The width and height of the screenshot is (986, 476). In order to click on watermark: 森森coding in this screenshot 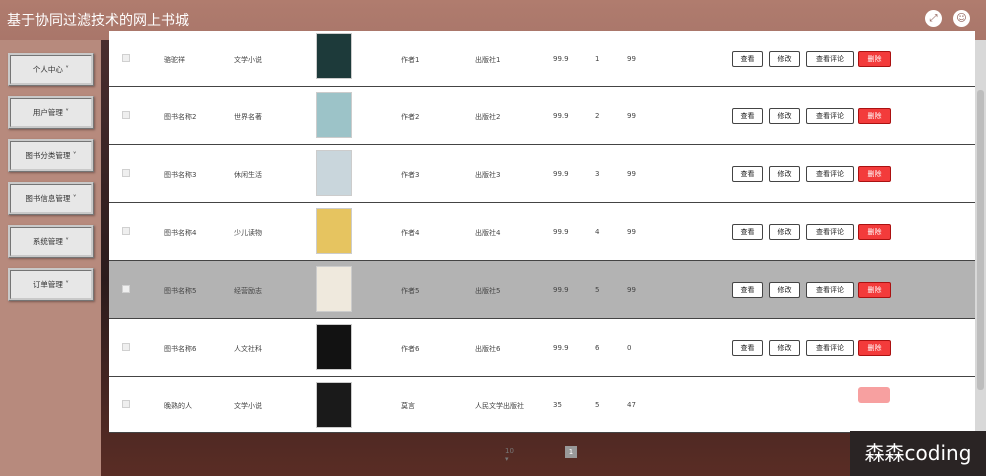, I will do `click(918, 453)`.